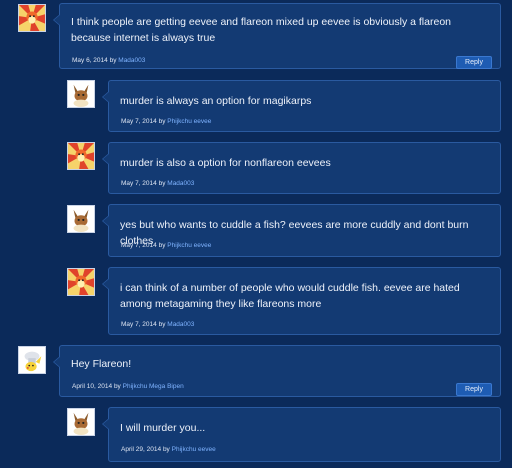 Image resolution: width=512 pixels, height=468 pixels. I want to click on comment-meta: May 6, 2014 by Mada003, so click(108, 60).